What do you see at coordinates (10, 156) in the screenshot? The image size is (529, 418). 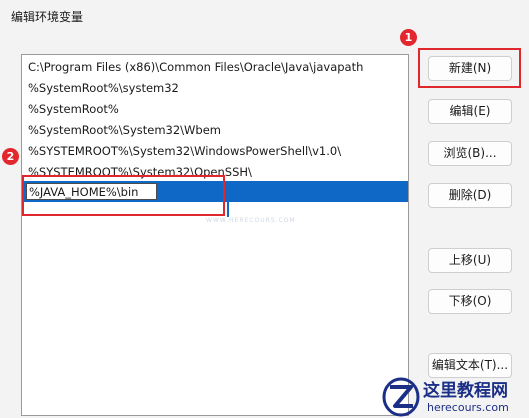 I see `step-2-badge: 2` at bounding box center [10, 156].